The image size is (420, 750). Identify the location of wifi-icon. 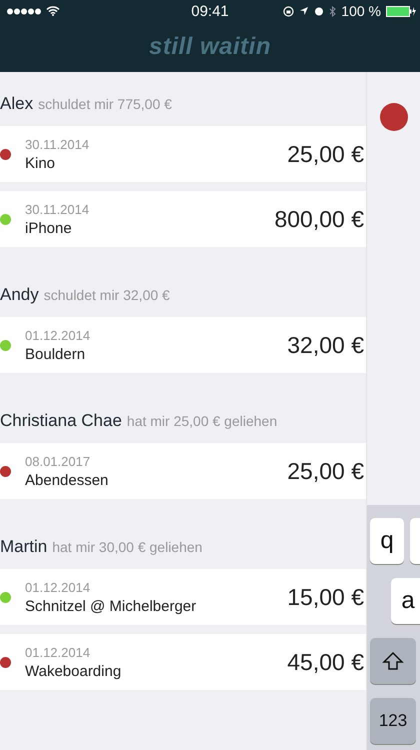
(53, 11).